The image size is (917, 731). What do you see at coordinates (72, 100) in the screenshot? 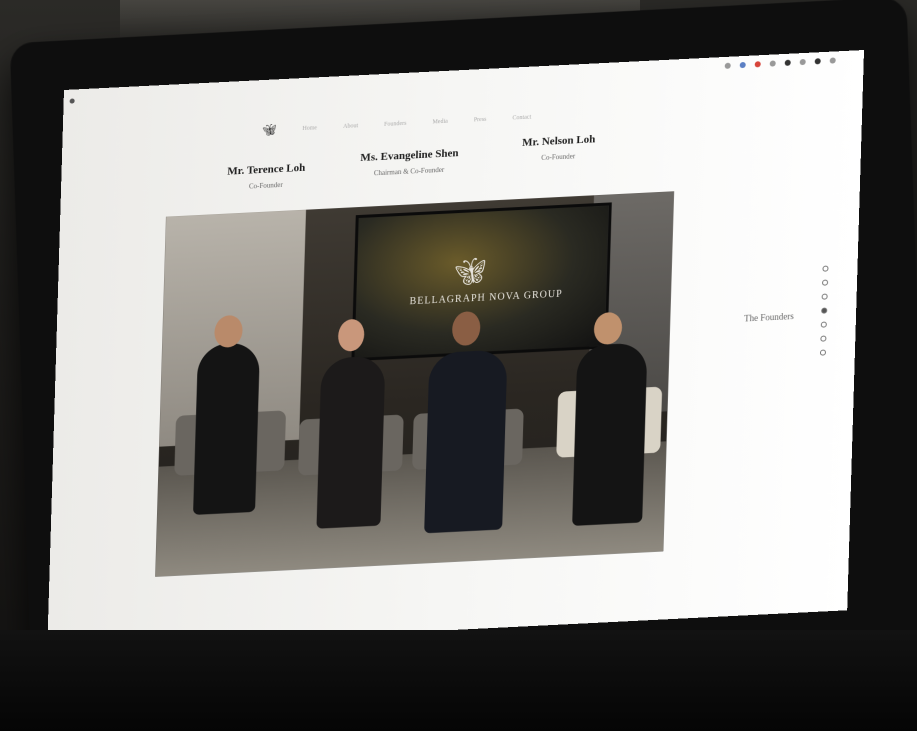
I see `tab-favicon-icon` at bounding box center [72, 100].